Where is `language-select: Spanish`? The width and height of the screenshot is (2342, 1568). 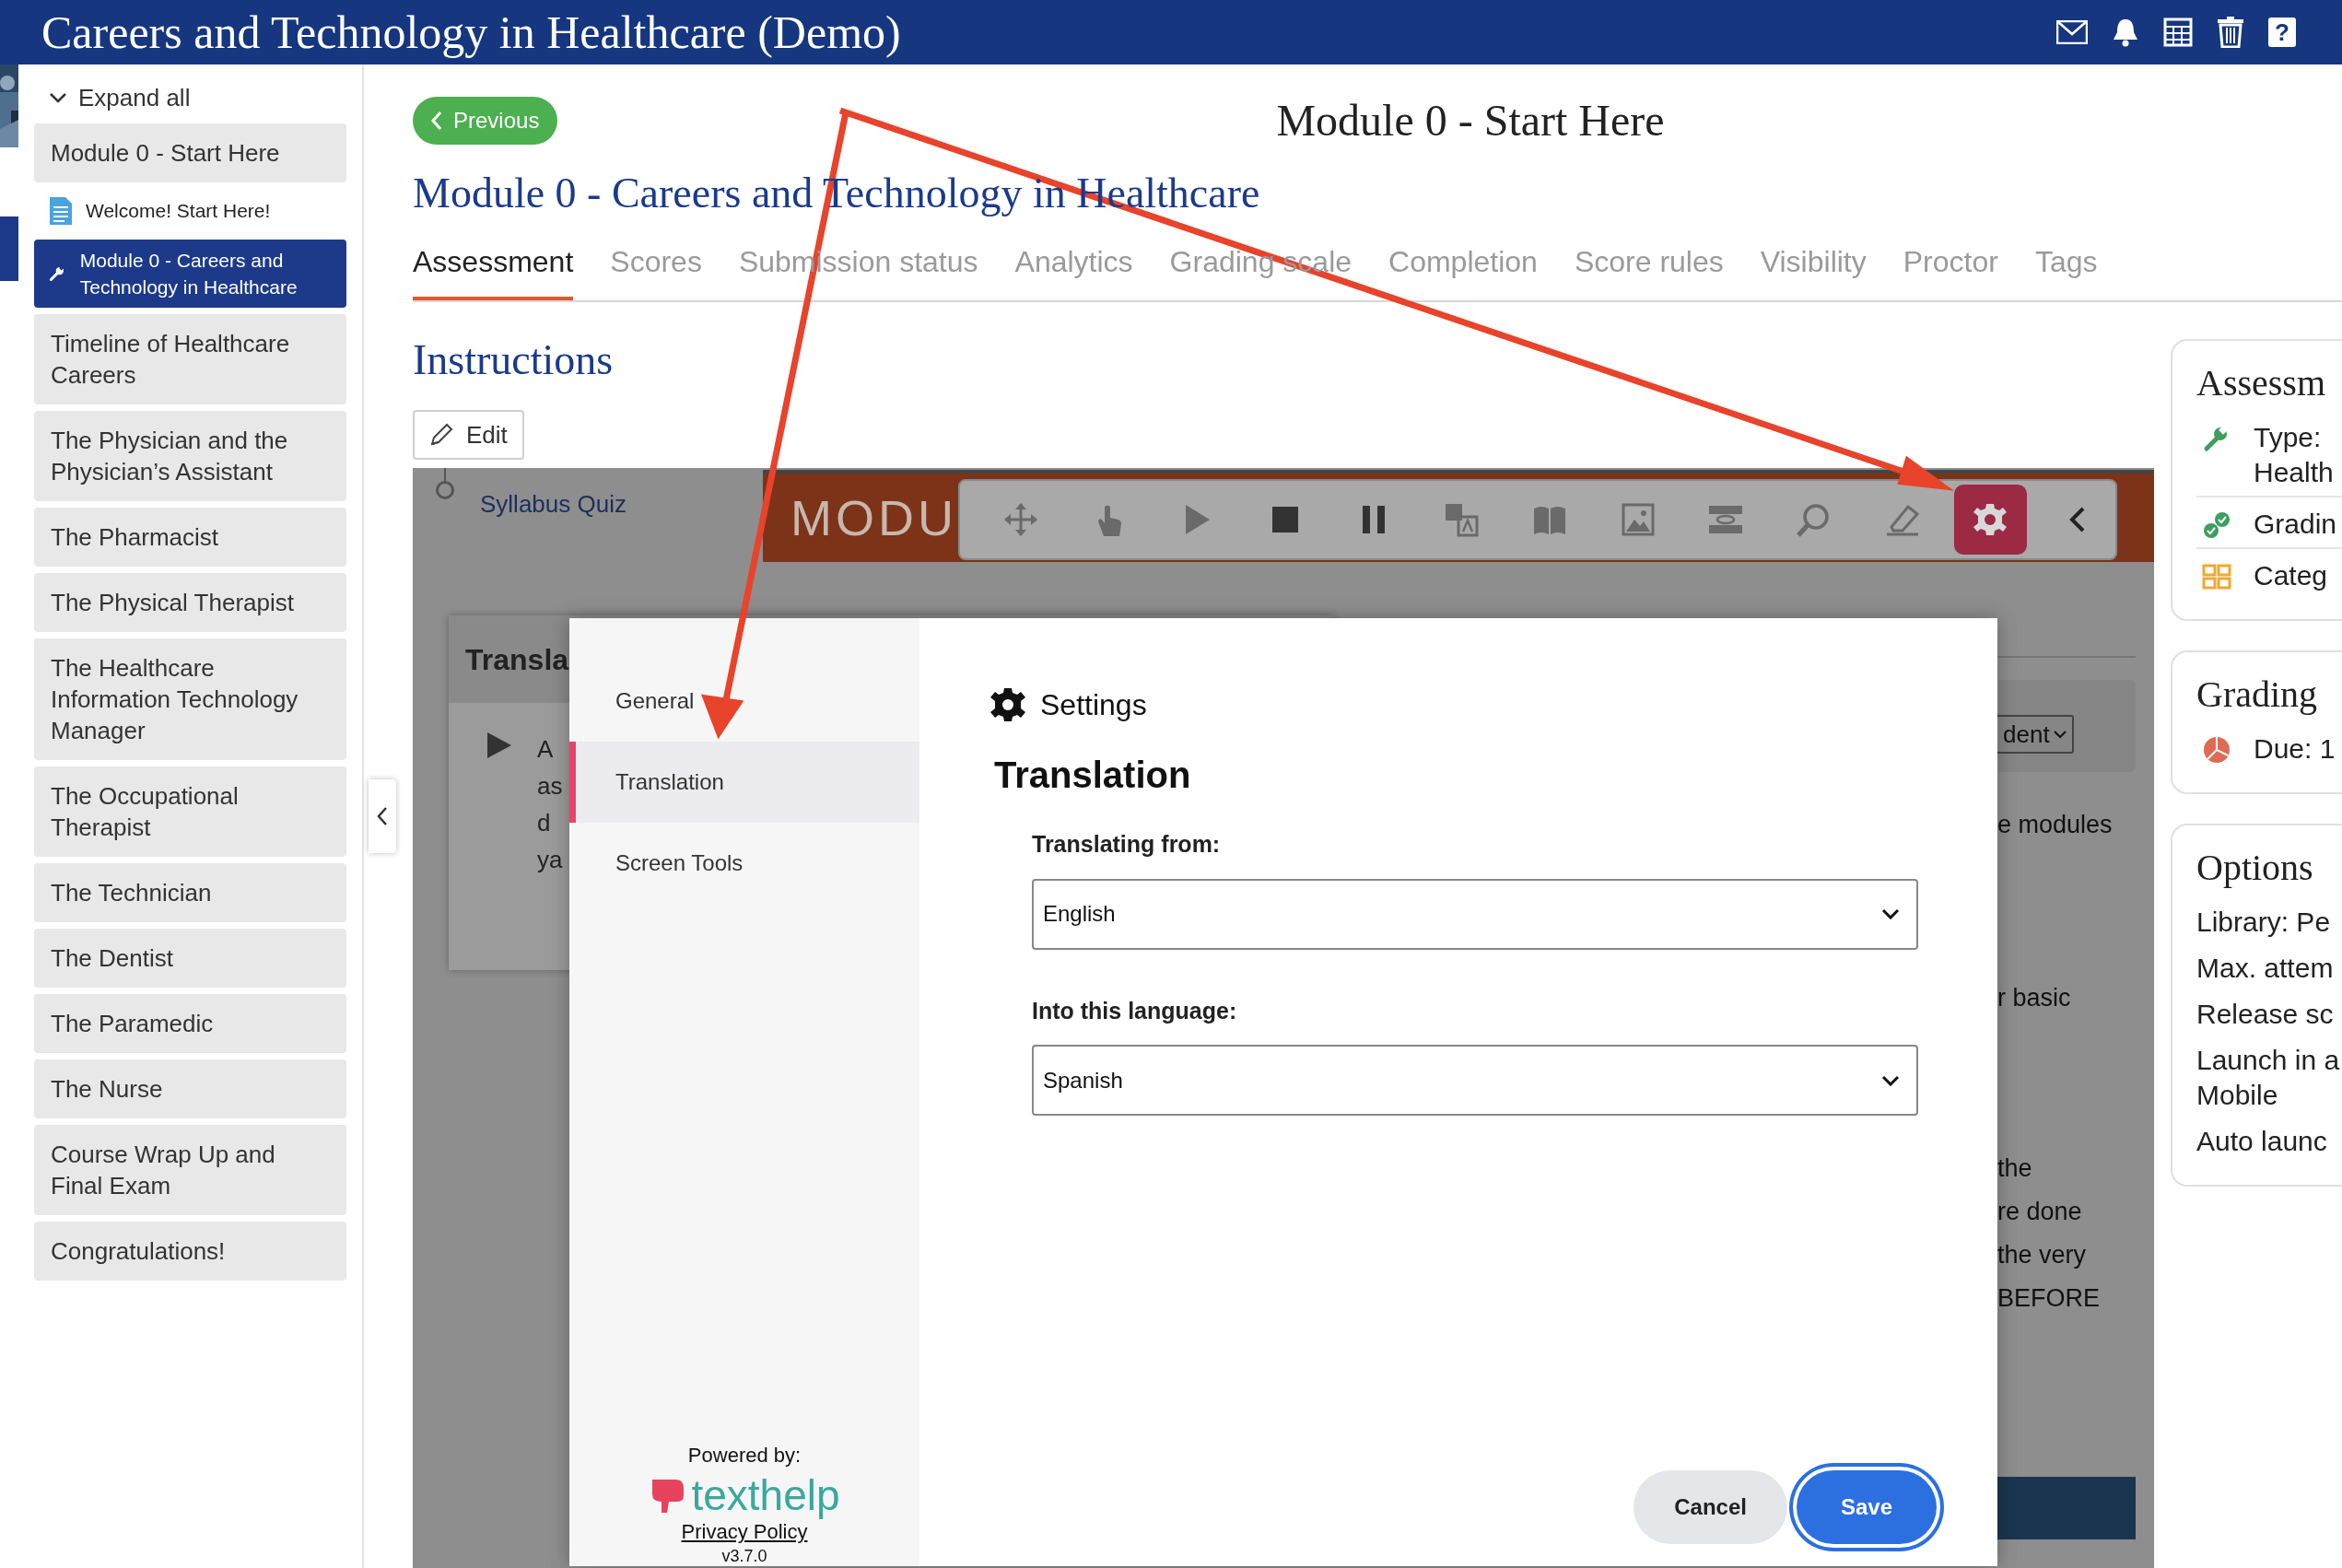 language-select: Spanish is located at coordinates (1475, 1080).